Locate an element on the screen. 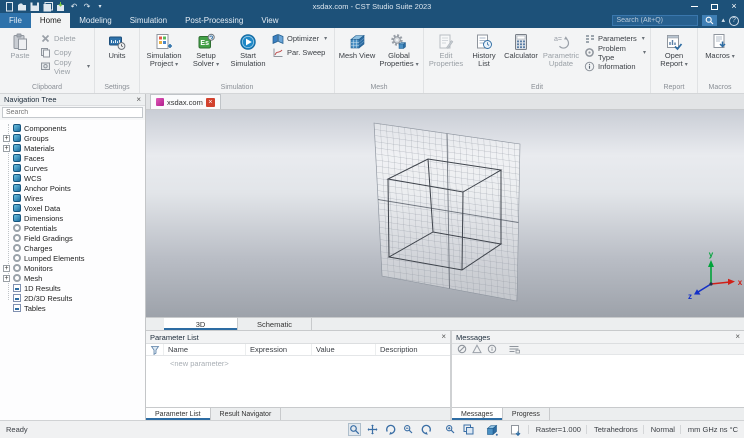  panel-tab-messages: Messages is located at coordinates (477, 414).